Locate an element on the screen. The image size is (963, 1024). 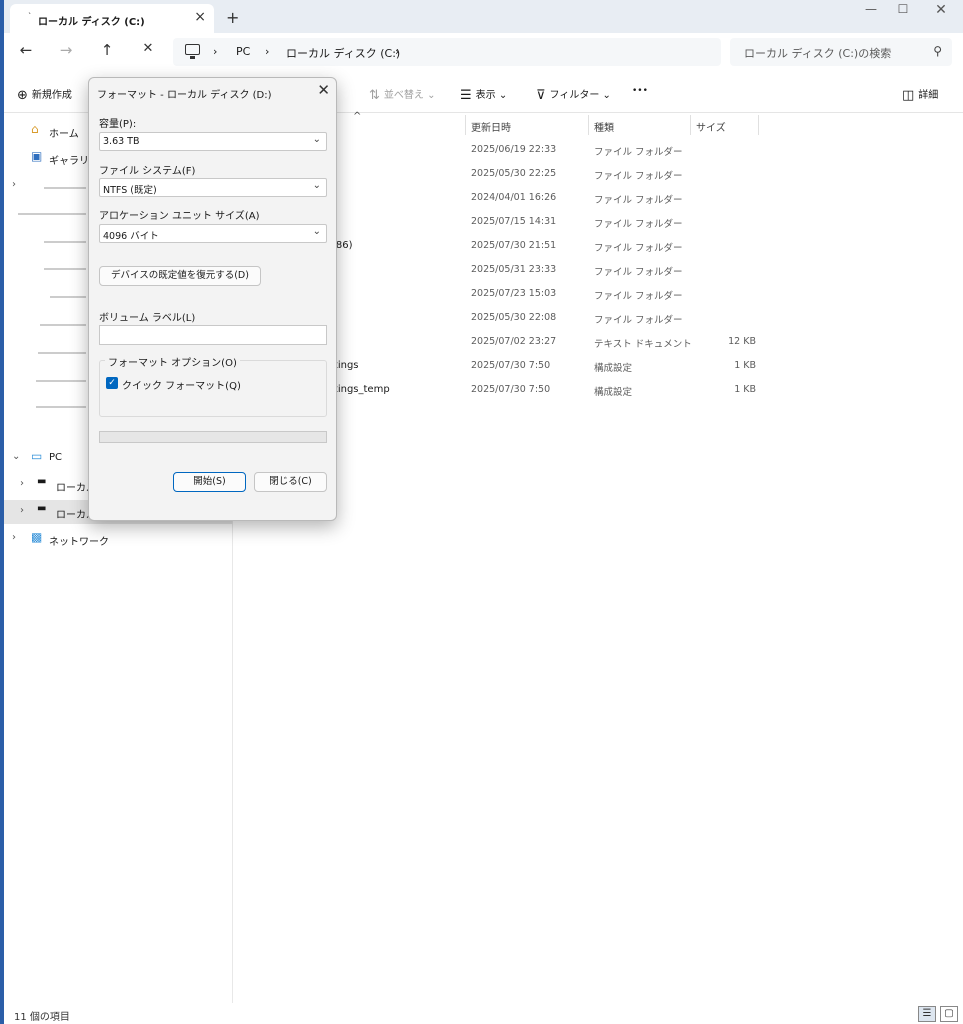
capacity-select: 3.63 TB ⌄ is located at coordinates (213, 141).